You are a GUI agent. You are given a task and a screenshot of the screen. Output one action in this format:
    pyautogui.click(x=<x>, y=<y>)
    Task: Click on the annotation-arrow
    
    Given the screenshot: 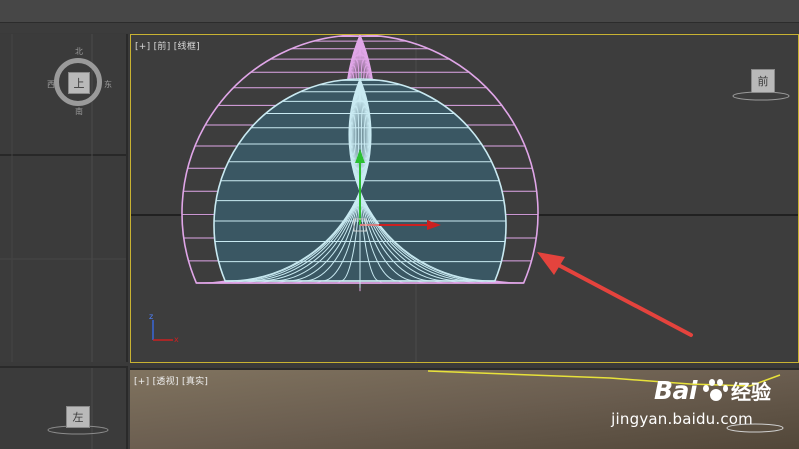 What is the action you would take?
    pyautogui.click(x=615, y=294)
    